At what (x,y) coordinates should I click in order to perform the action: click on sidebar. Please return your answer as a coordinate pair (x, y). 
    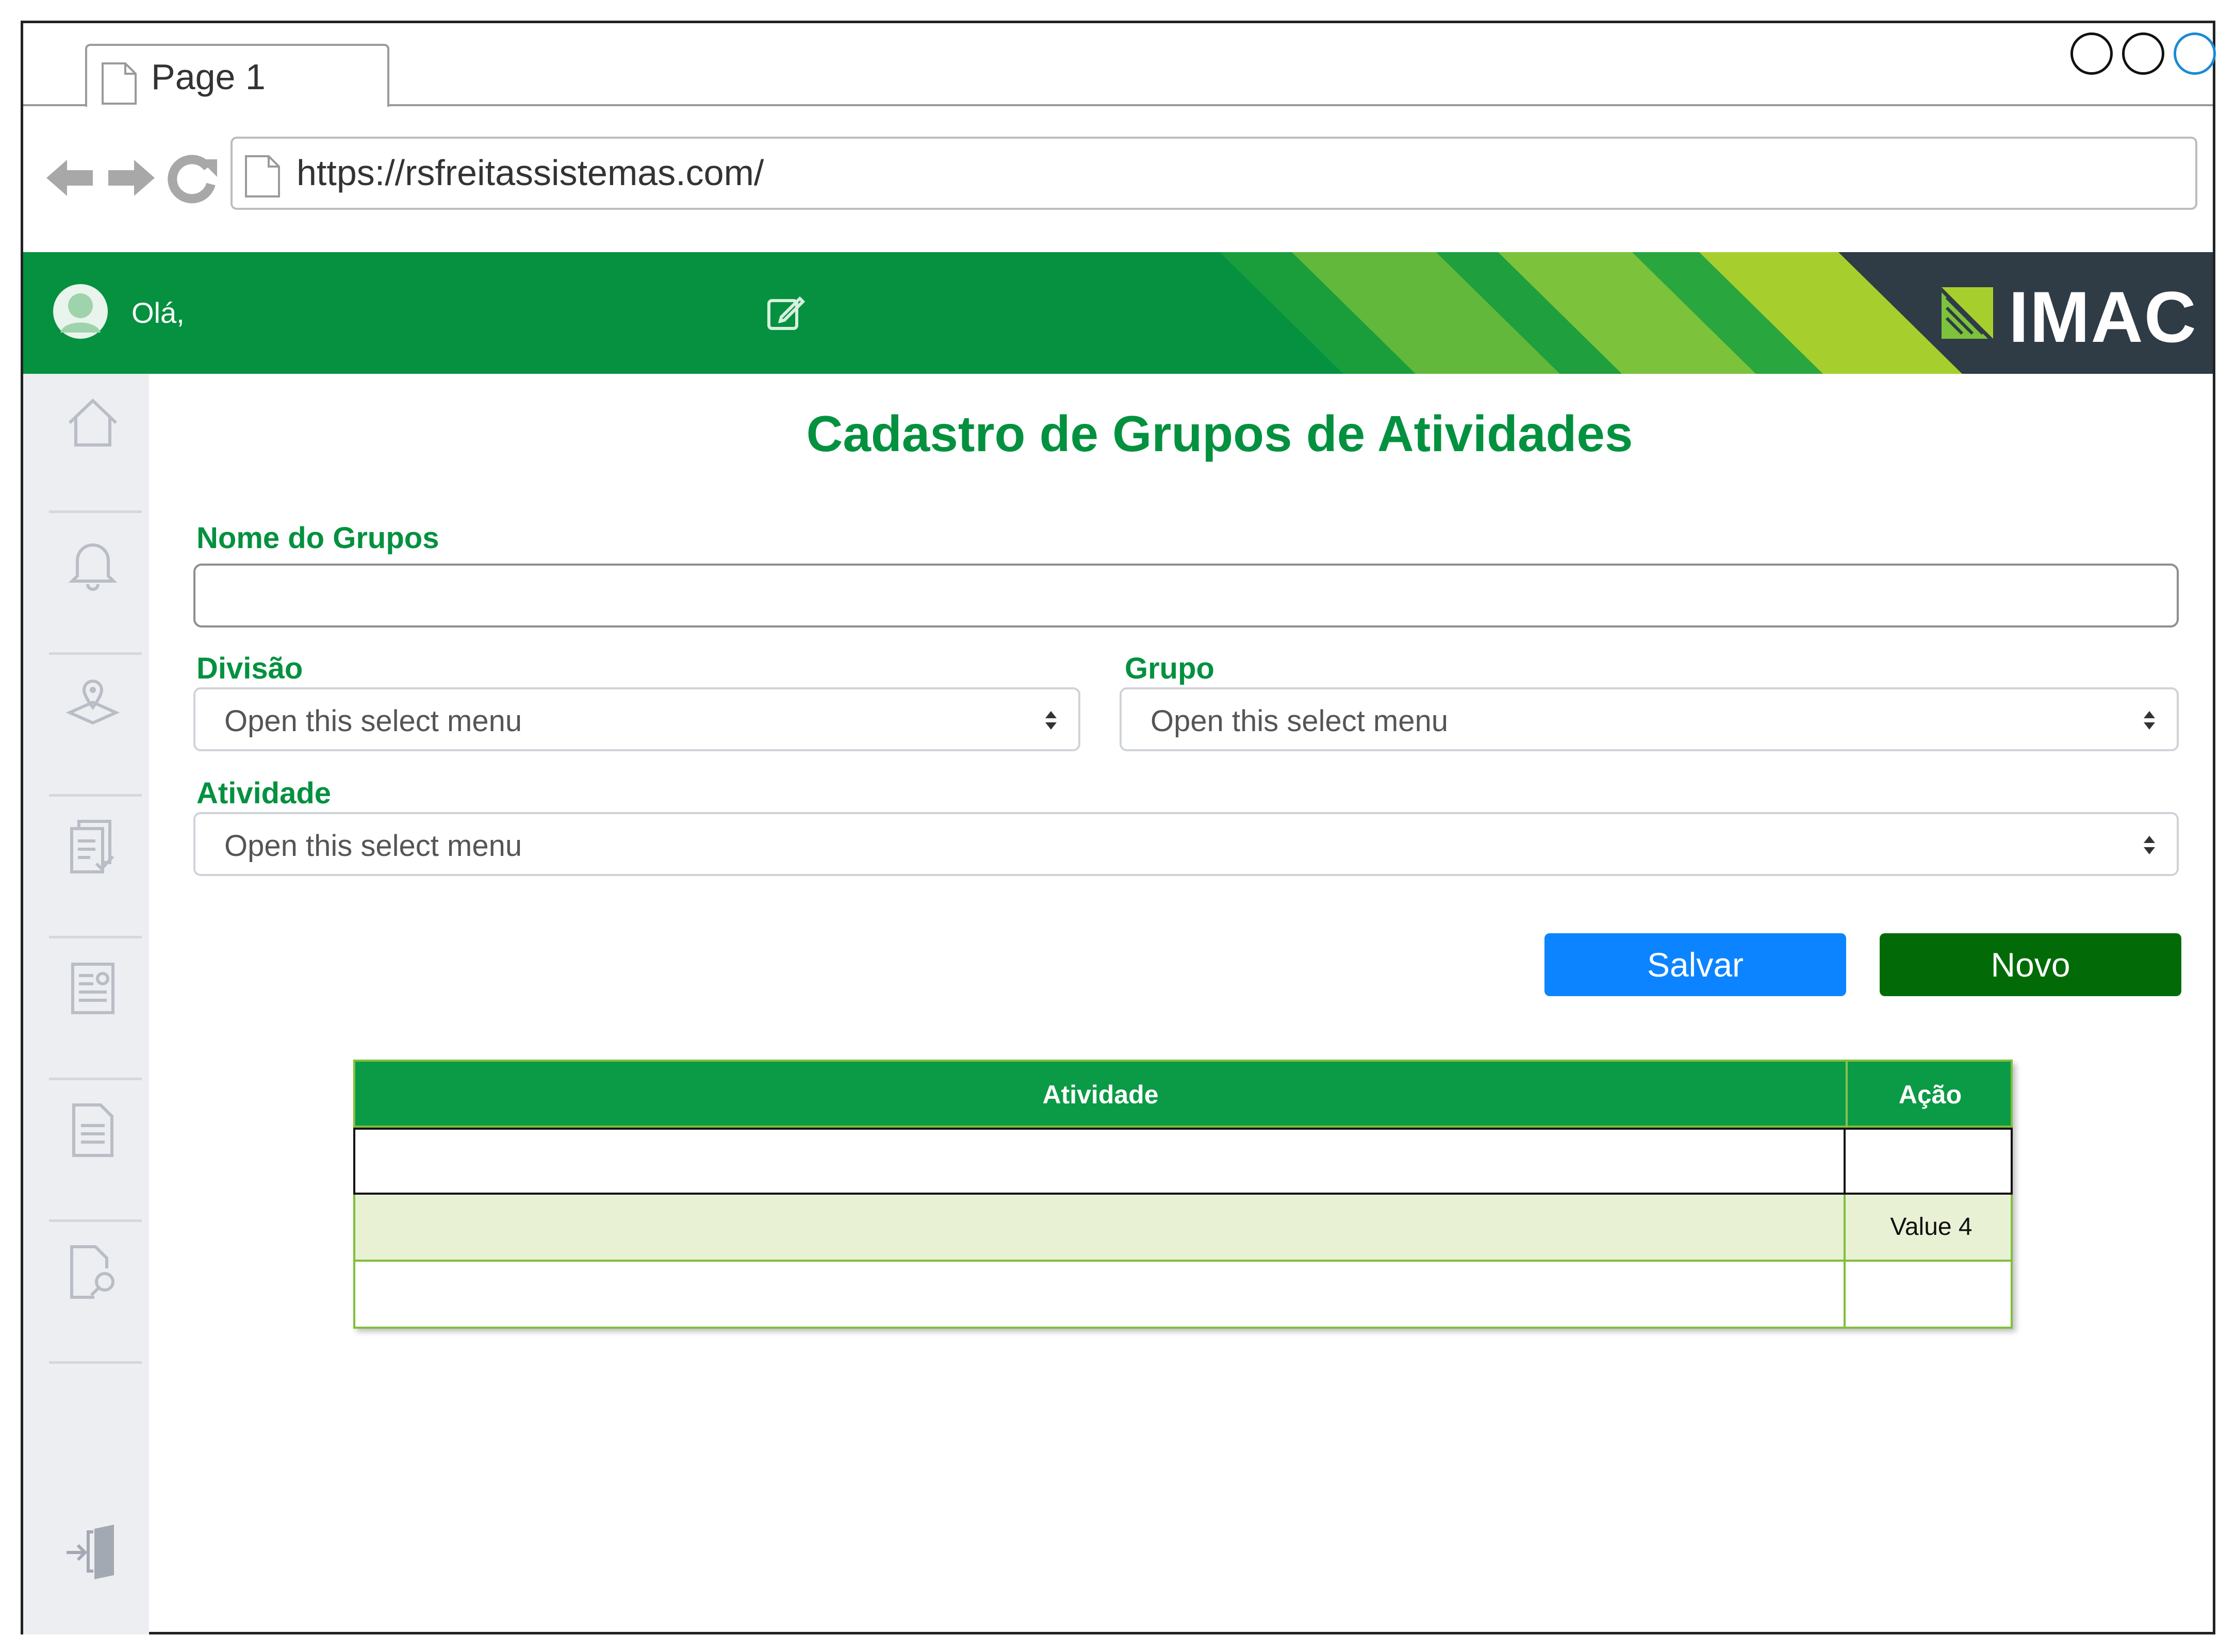
    Looking at the image, I should click on (86, 1004).